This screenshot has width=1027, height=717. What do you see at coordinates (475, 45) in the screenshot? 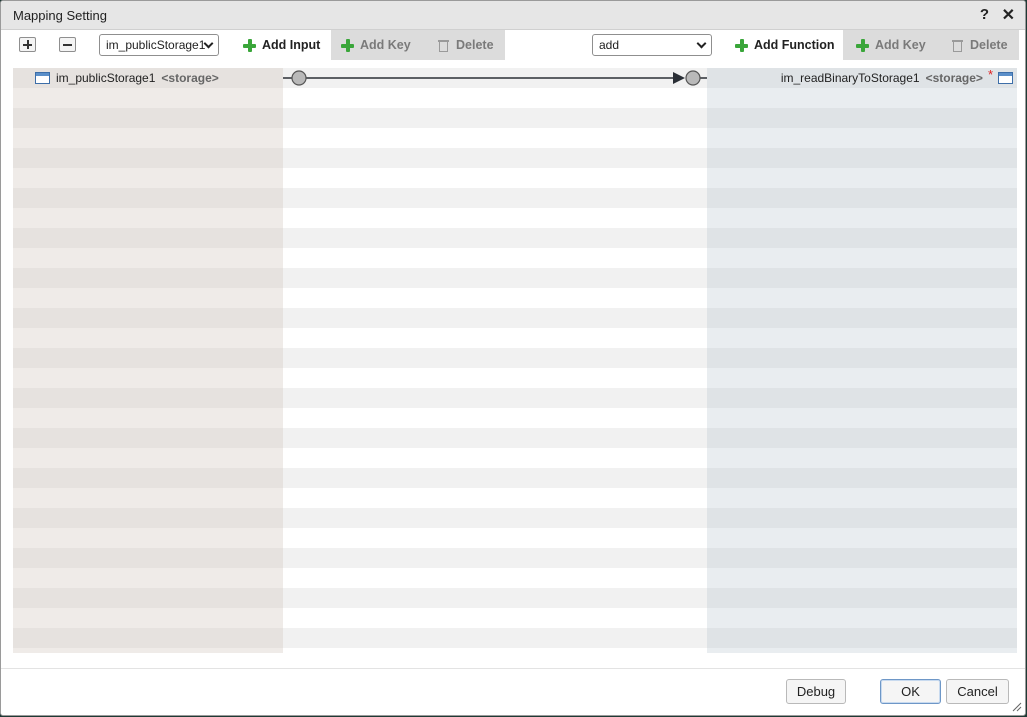
I see `left-delete-label: Delete` at bounding box center [475, 45].